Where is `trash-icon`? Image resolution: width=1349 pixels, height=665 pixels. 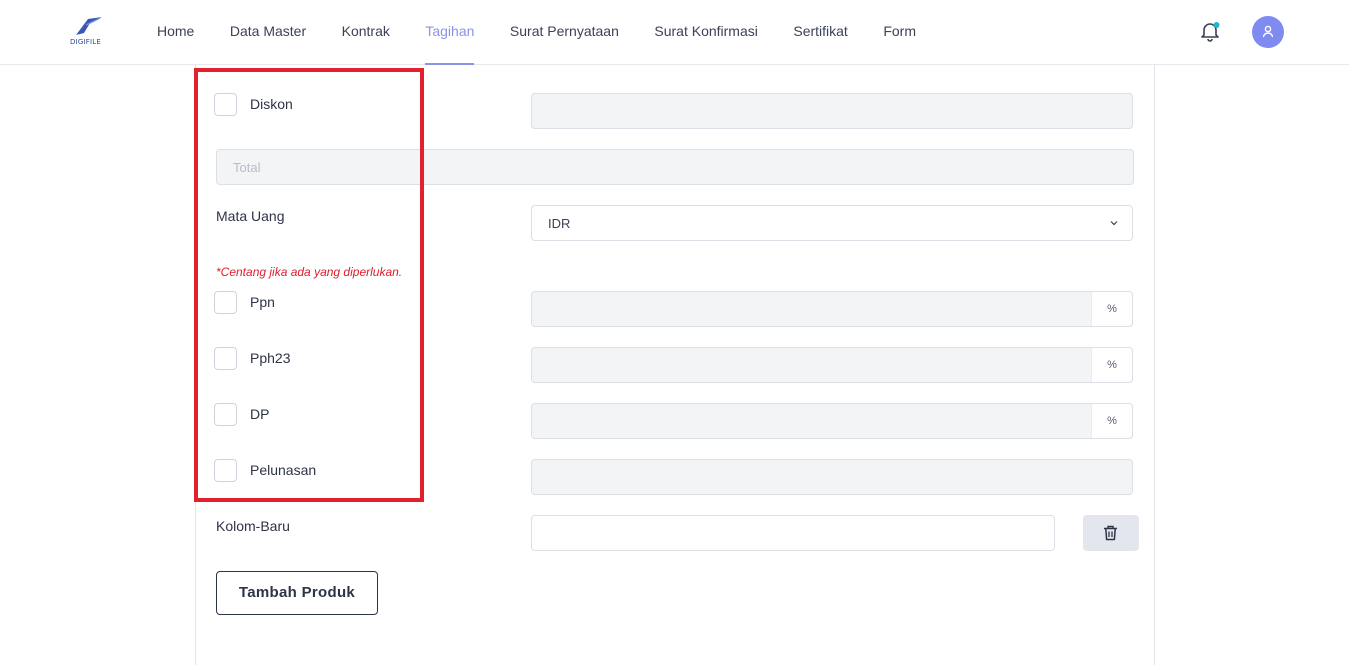
trash-icon is located at coordinates (1110, 533).